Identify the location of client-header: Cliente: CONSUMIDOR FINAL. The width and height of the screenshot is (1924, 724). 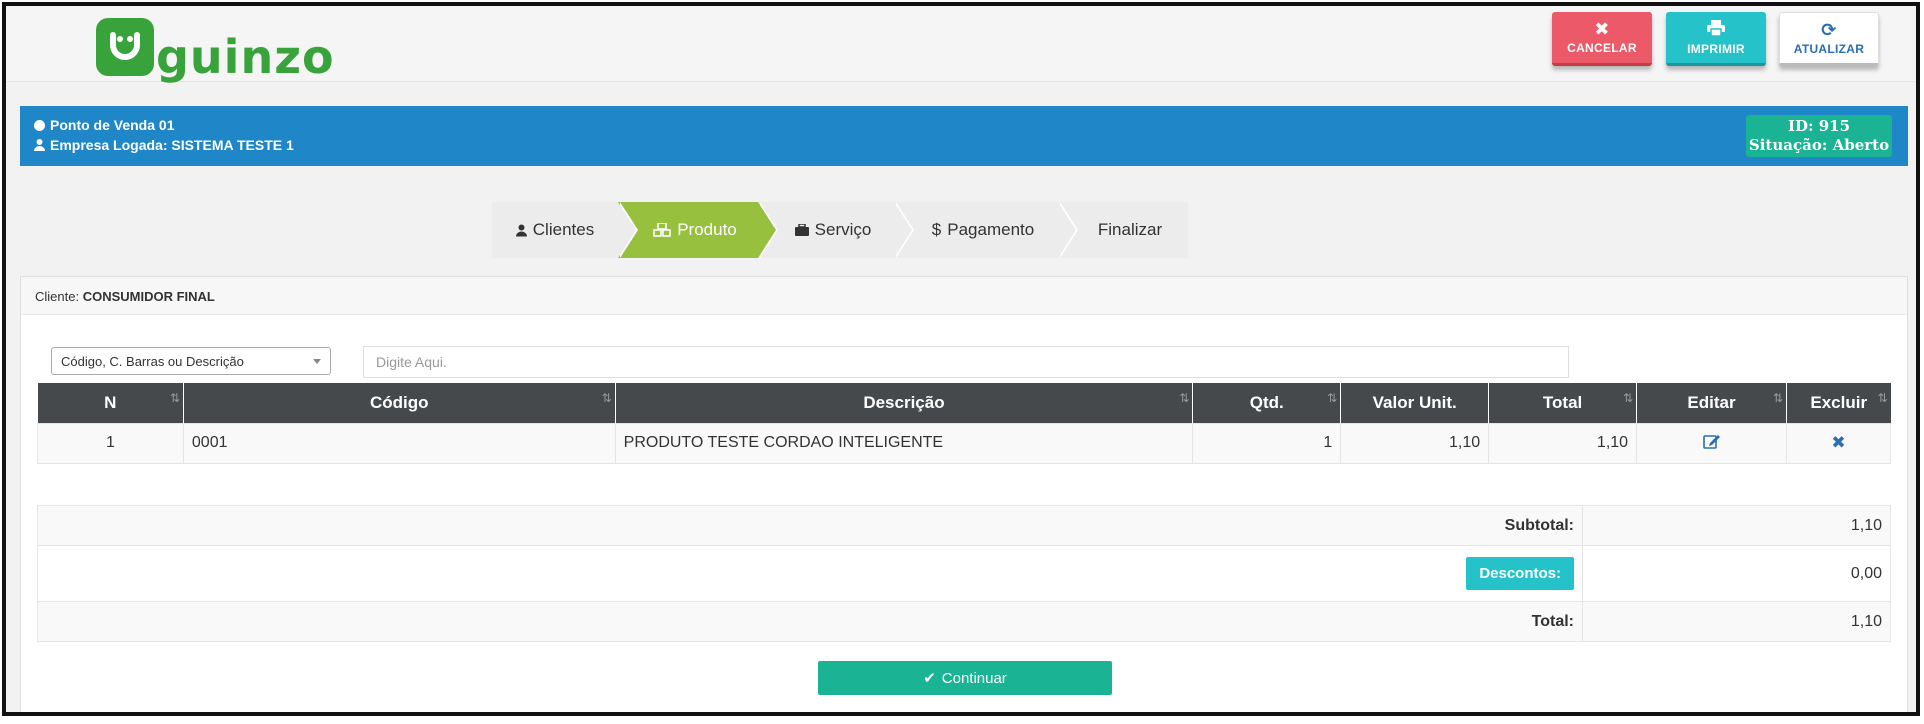
(964, 296).